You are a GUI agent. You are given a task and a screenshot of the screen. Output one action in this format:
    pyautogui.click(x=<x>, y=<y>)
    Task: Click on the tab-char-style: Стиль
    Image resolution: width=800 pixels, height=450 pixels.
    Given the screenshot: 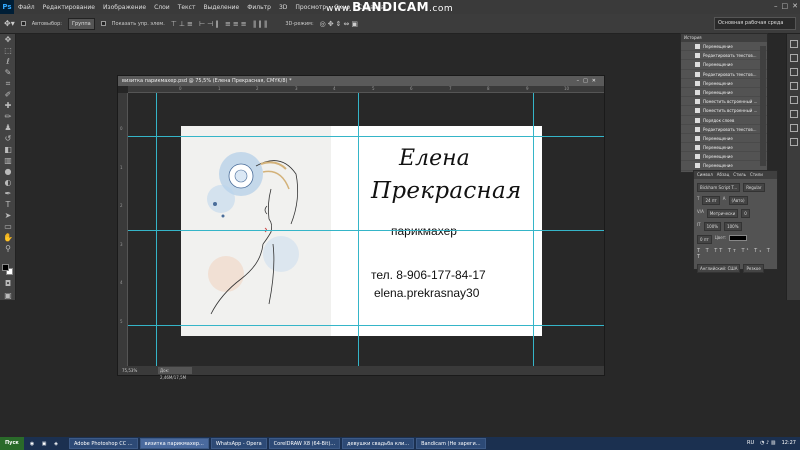 What is the action you would take?
    pyautogui.click(x=739, y=175)
    